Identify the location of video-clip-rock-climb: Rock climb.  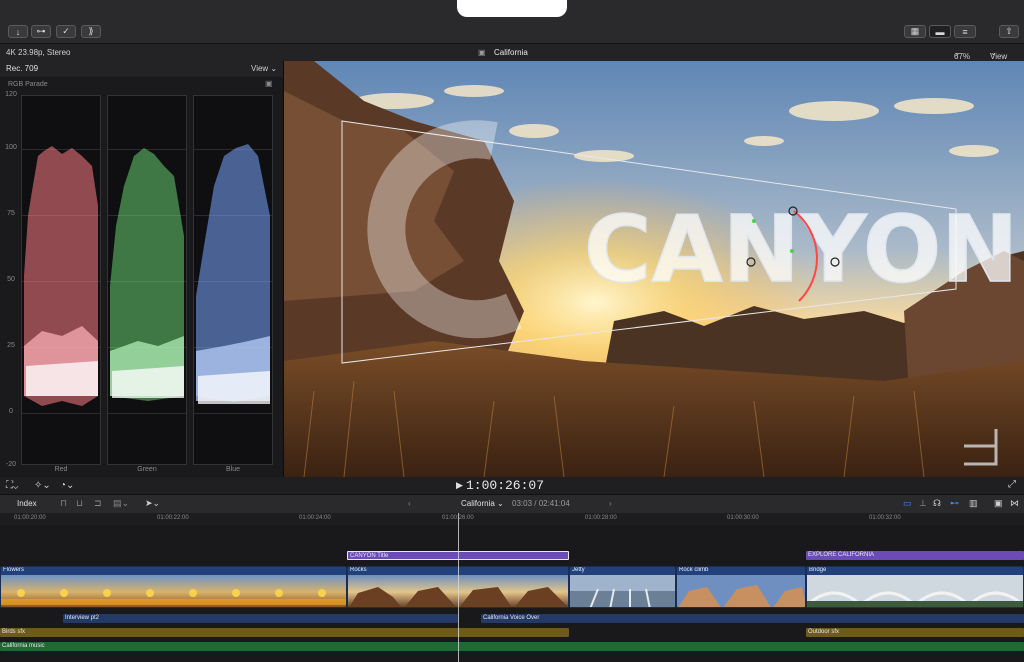
(741, 587).